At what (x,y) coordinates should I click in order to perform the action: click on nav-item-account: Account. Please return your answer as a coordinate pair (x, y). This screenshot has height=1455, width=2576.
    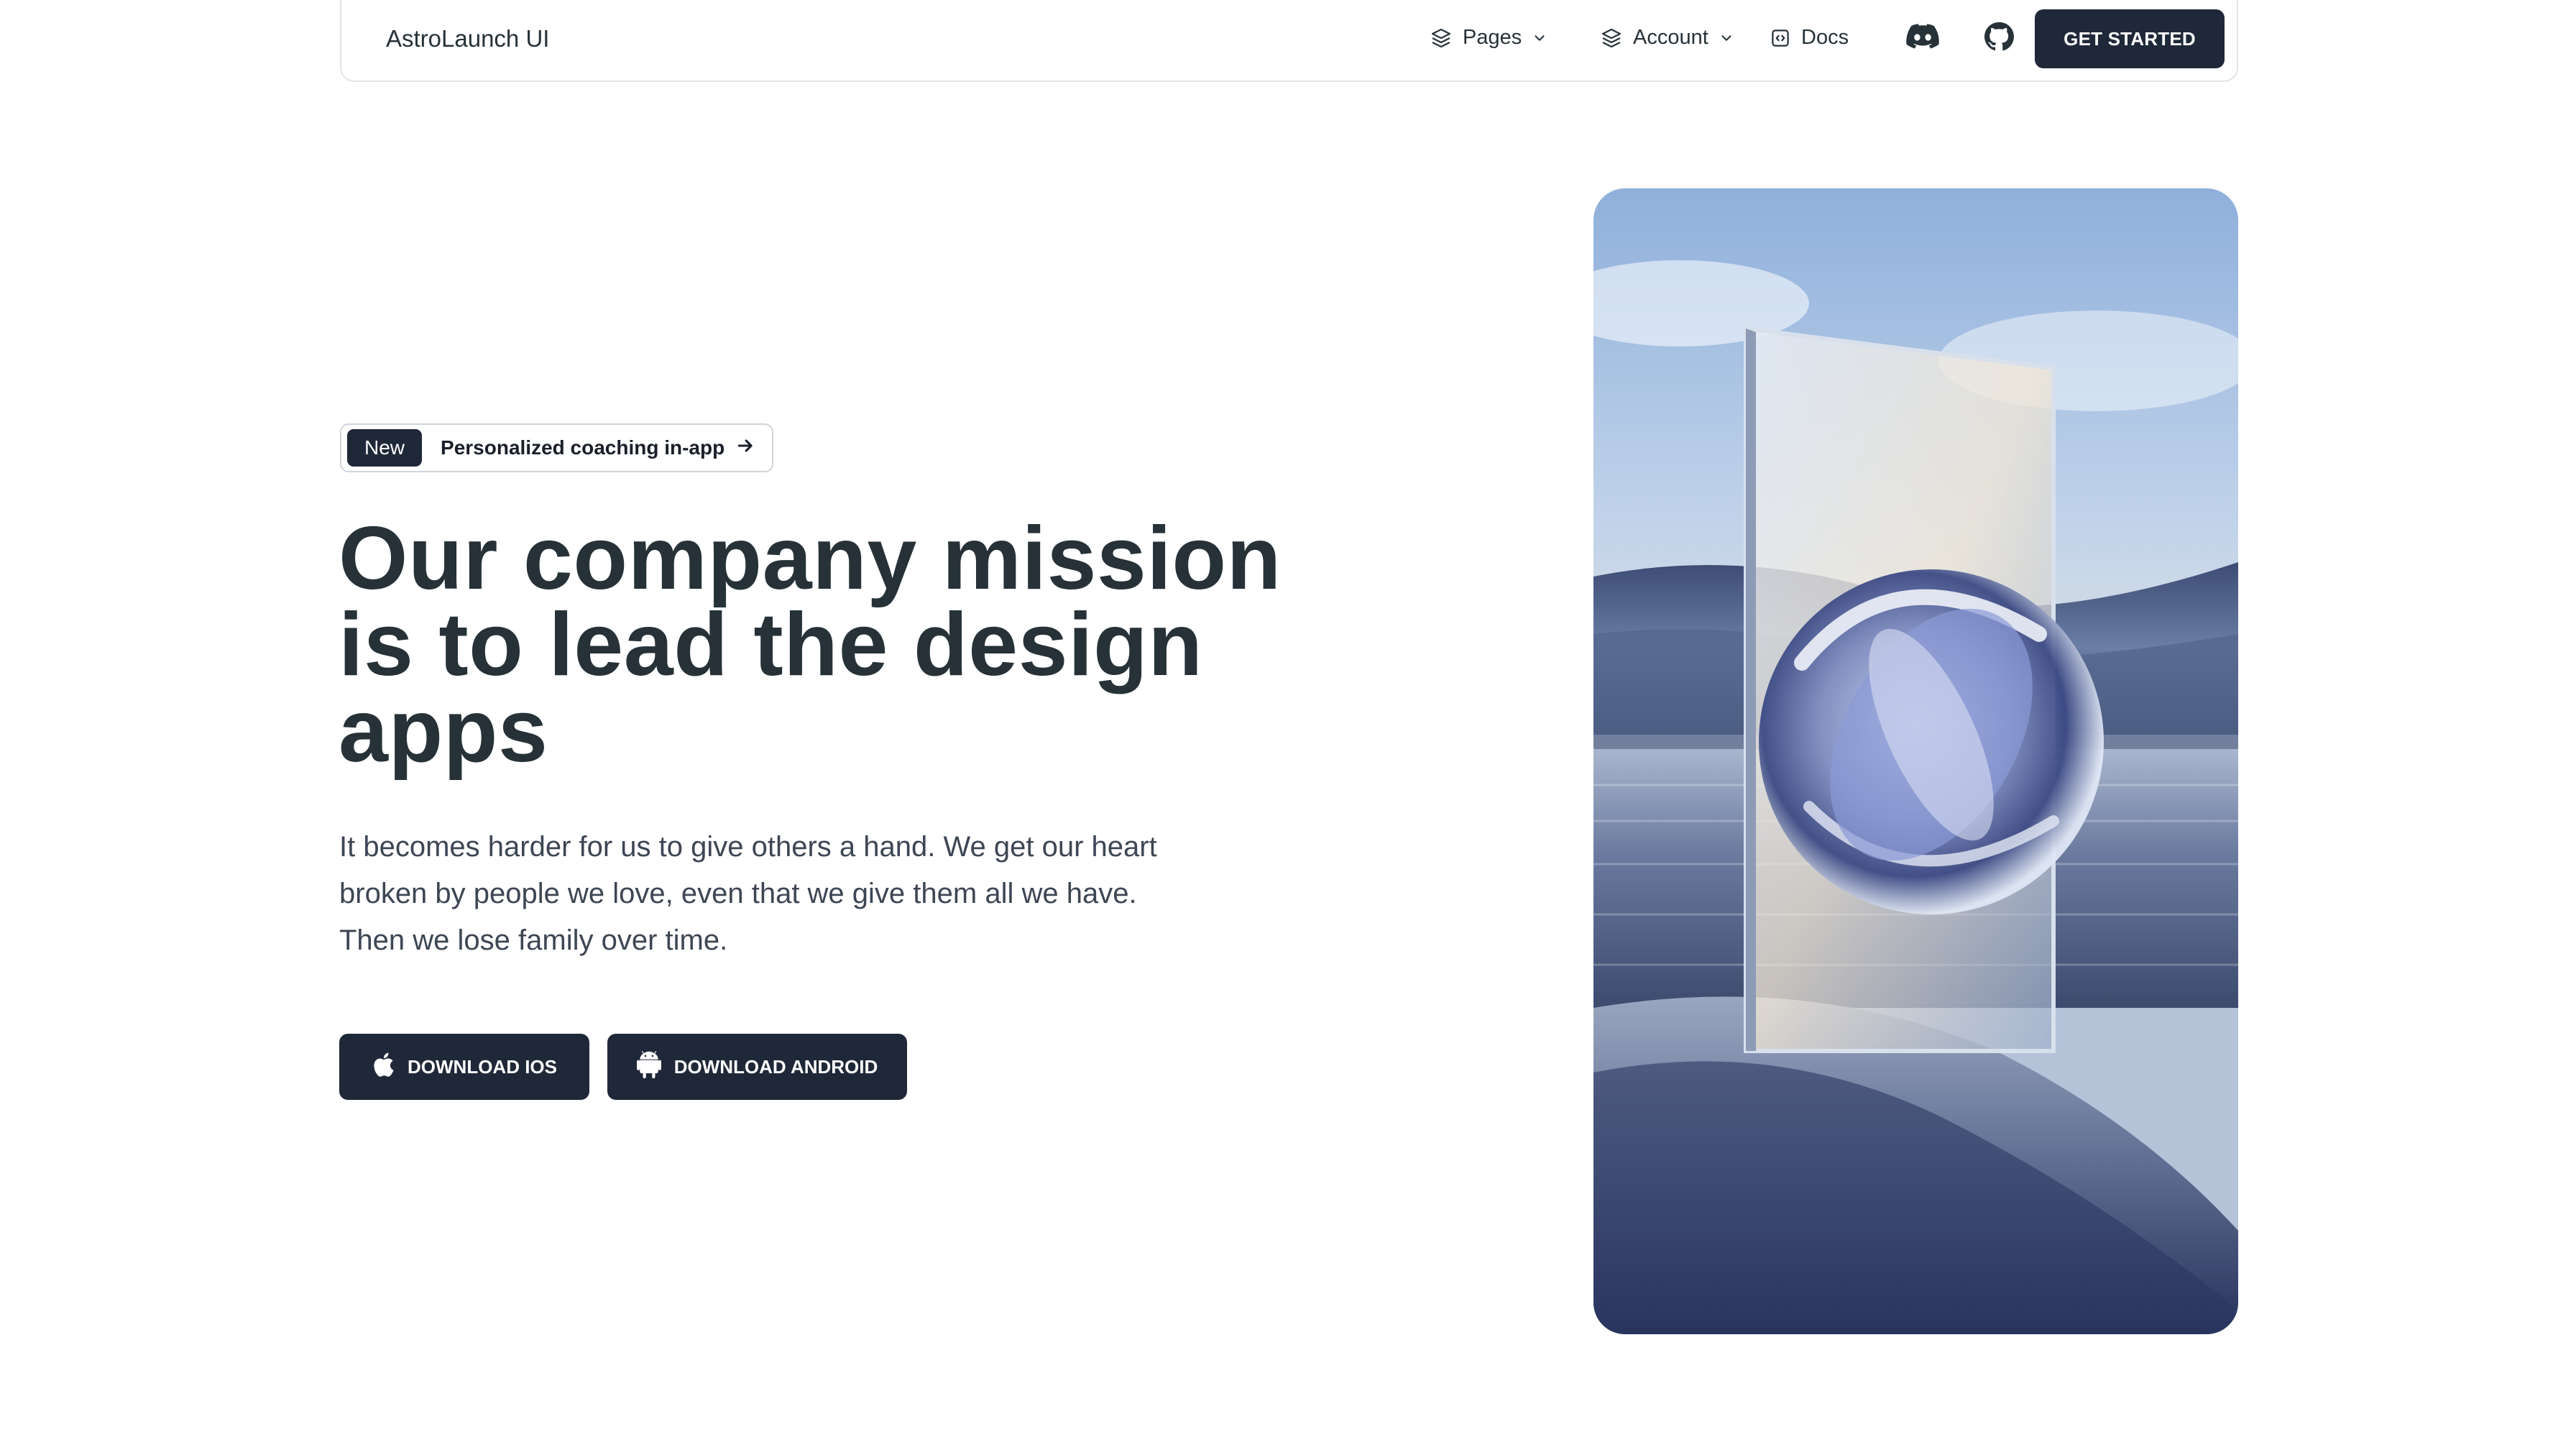
    Looking at the image, I should click on (1667, 38).